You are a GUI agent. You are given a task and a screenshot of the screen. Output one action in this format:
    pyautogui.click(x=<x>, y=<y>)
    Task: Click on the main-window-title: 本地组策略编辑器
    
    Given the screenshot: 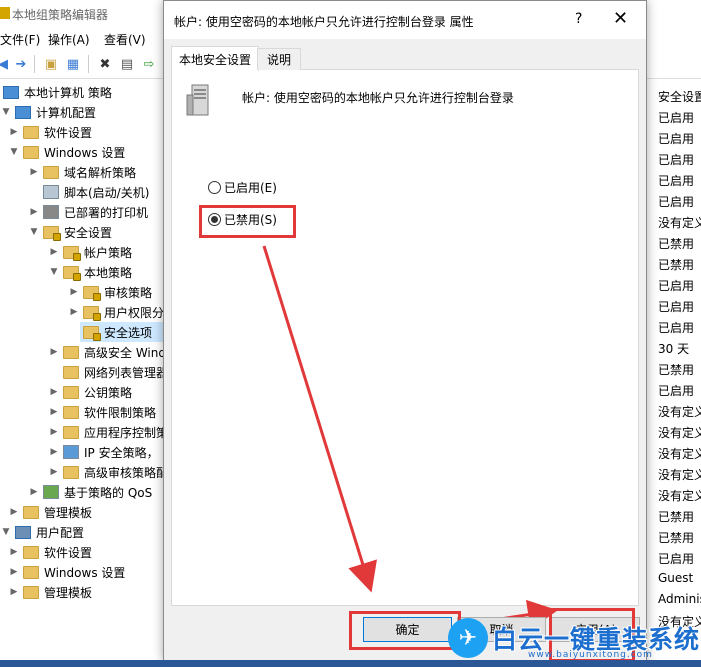 What is the action you would take?
    pyautogui.click(x=60, y=15)
    